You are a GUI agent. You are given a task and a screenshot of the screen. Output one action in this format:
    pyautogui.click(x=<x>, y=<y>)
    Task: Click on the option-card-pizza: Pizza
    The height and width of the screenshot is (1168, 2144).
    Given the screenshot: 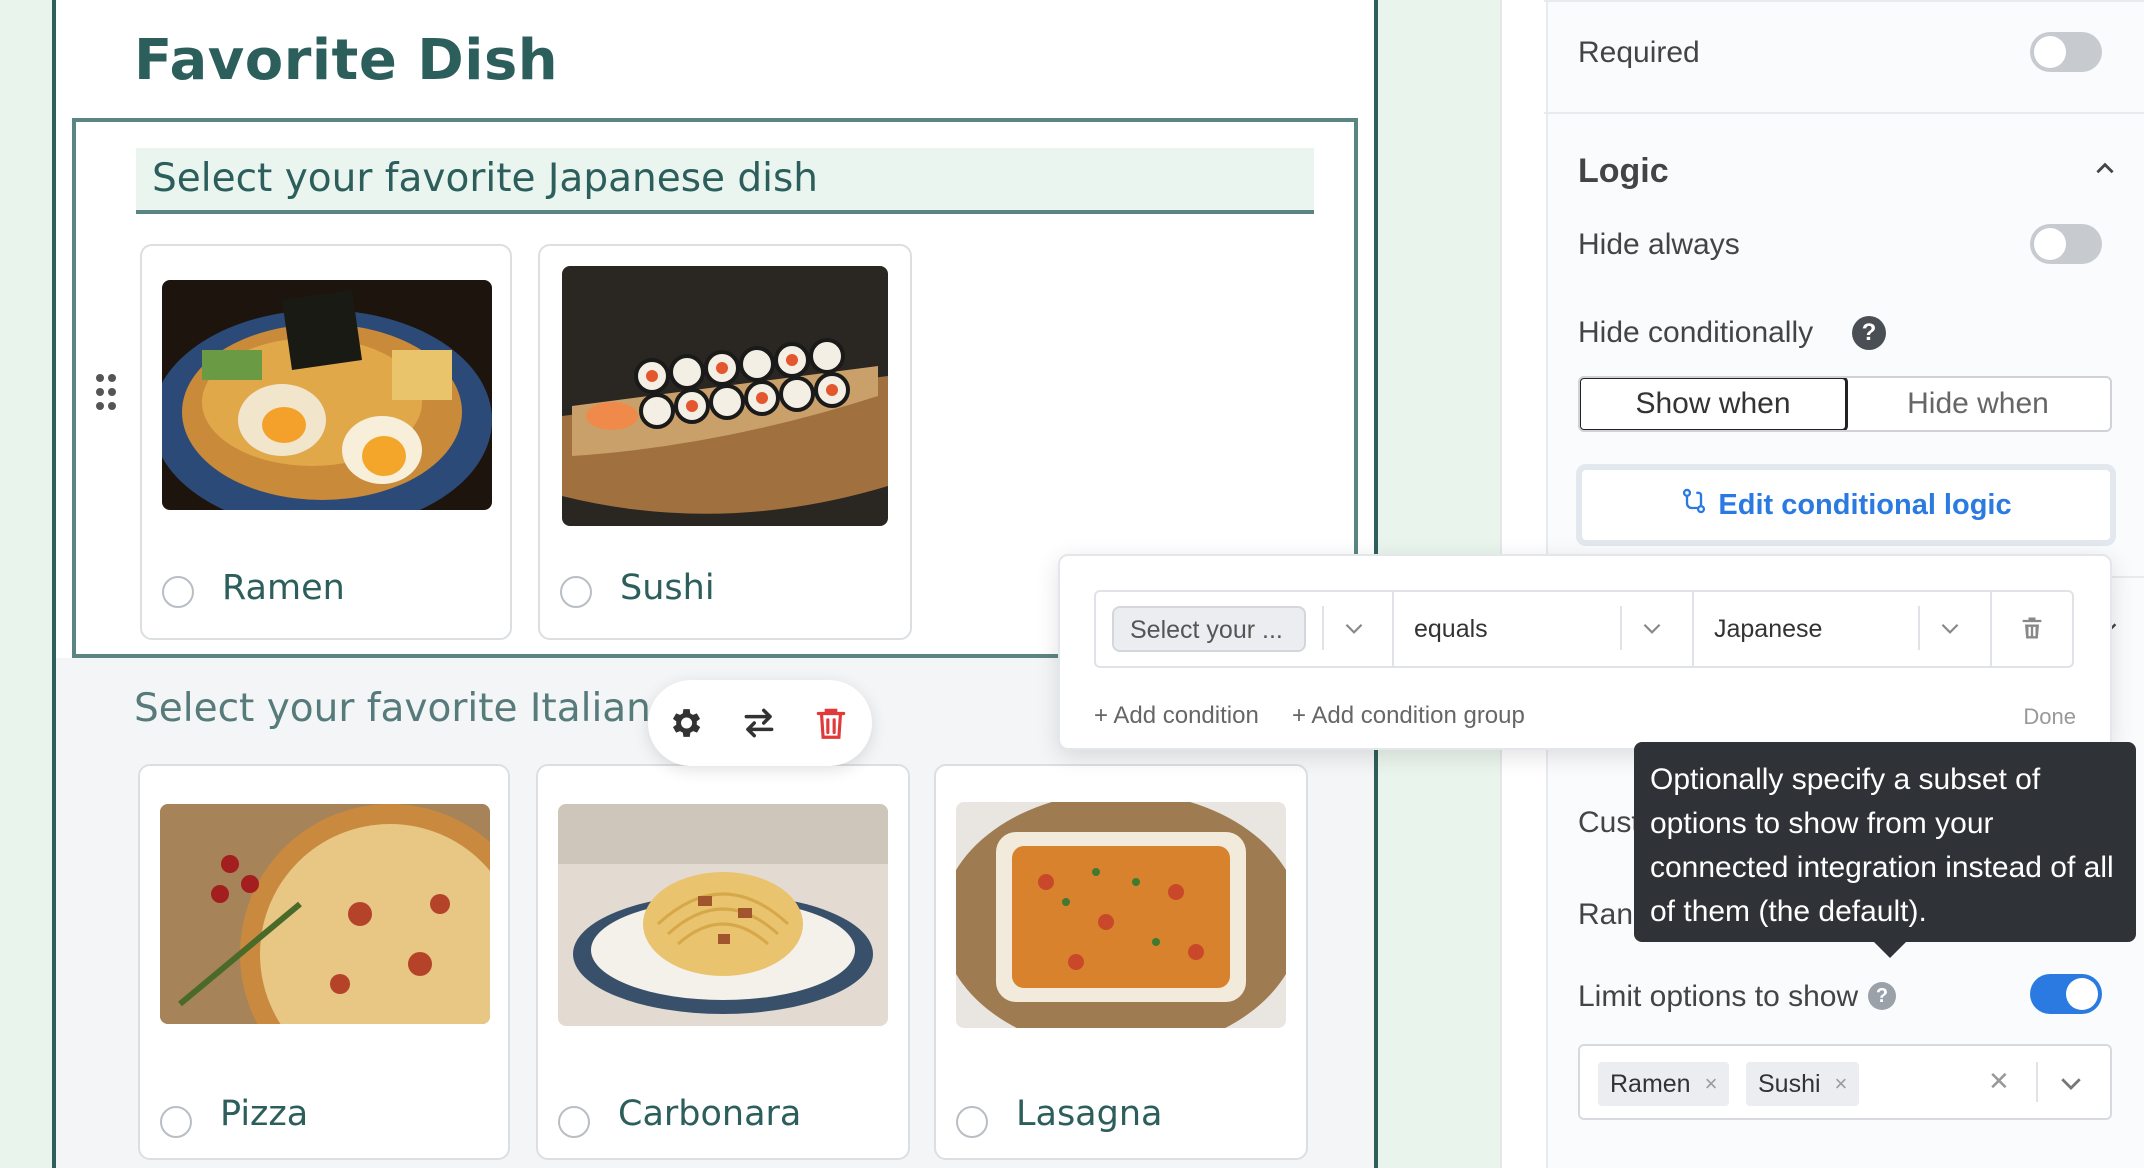 What is the action you would take?
    pyautogui.click(x=324, y=962)
    